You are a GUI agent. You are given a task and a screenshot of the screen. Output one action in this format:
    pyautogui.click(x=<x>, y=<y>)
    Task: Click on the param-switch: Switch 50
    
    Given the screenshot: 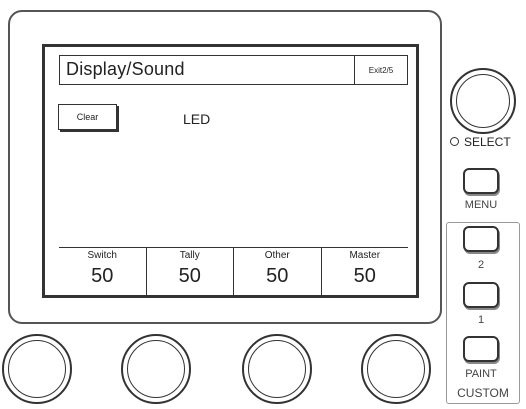 What is the action you would take?
    pyautogui.click(x=103, y=273)
    